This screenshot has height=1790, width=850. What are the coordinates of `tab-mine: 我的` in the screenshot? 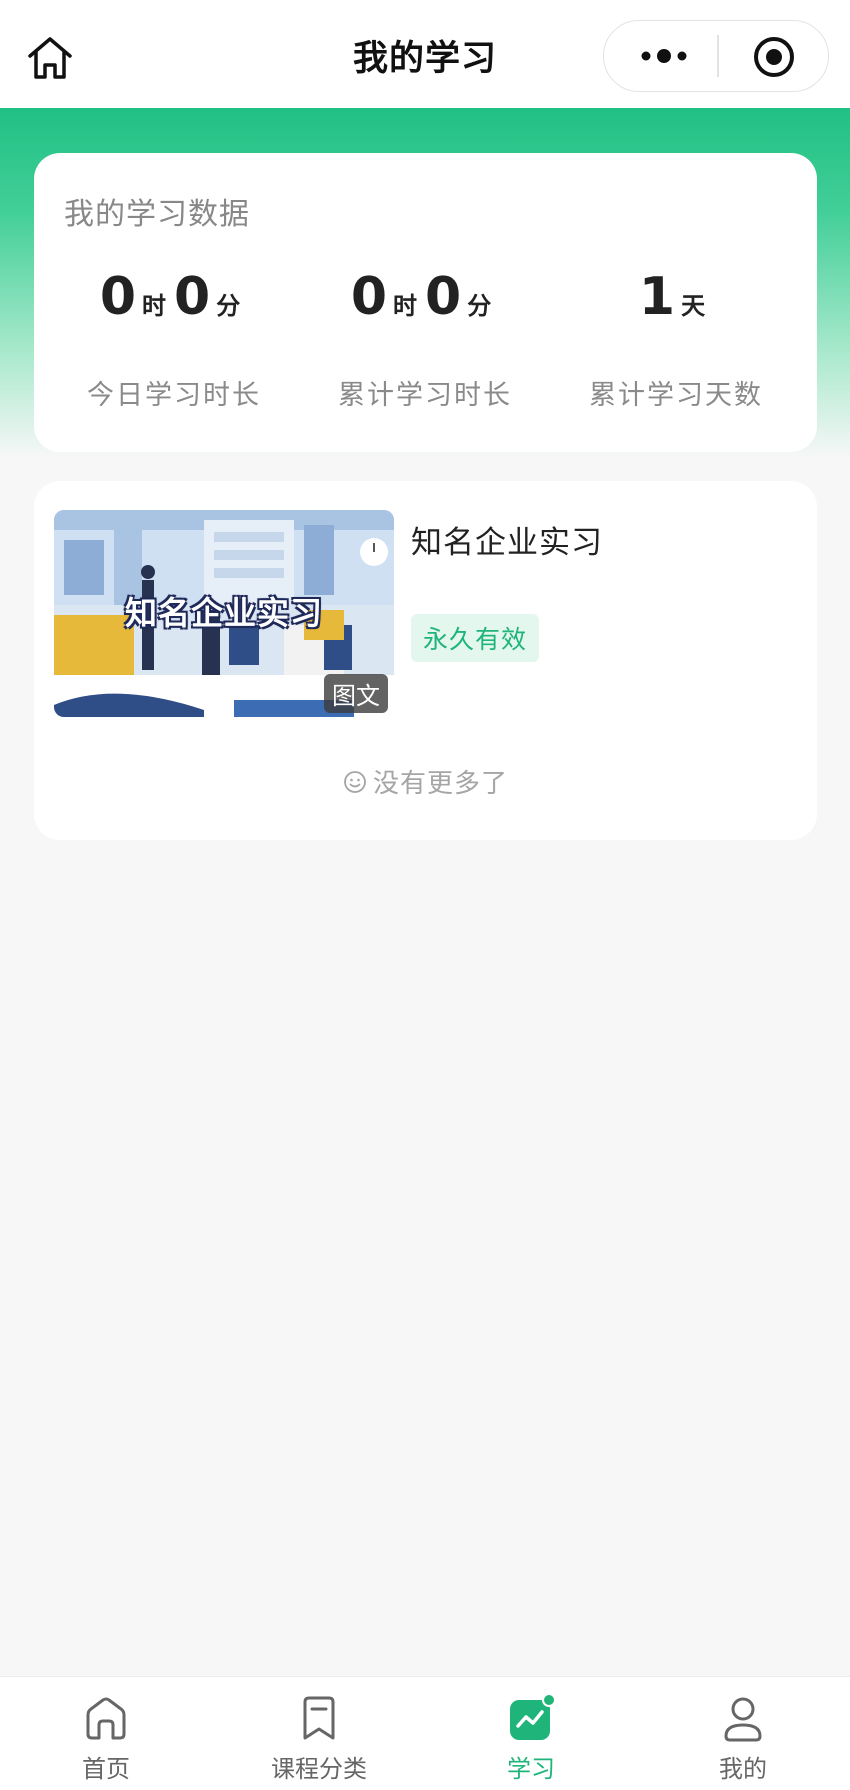 It's located at (743, 1733).